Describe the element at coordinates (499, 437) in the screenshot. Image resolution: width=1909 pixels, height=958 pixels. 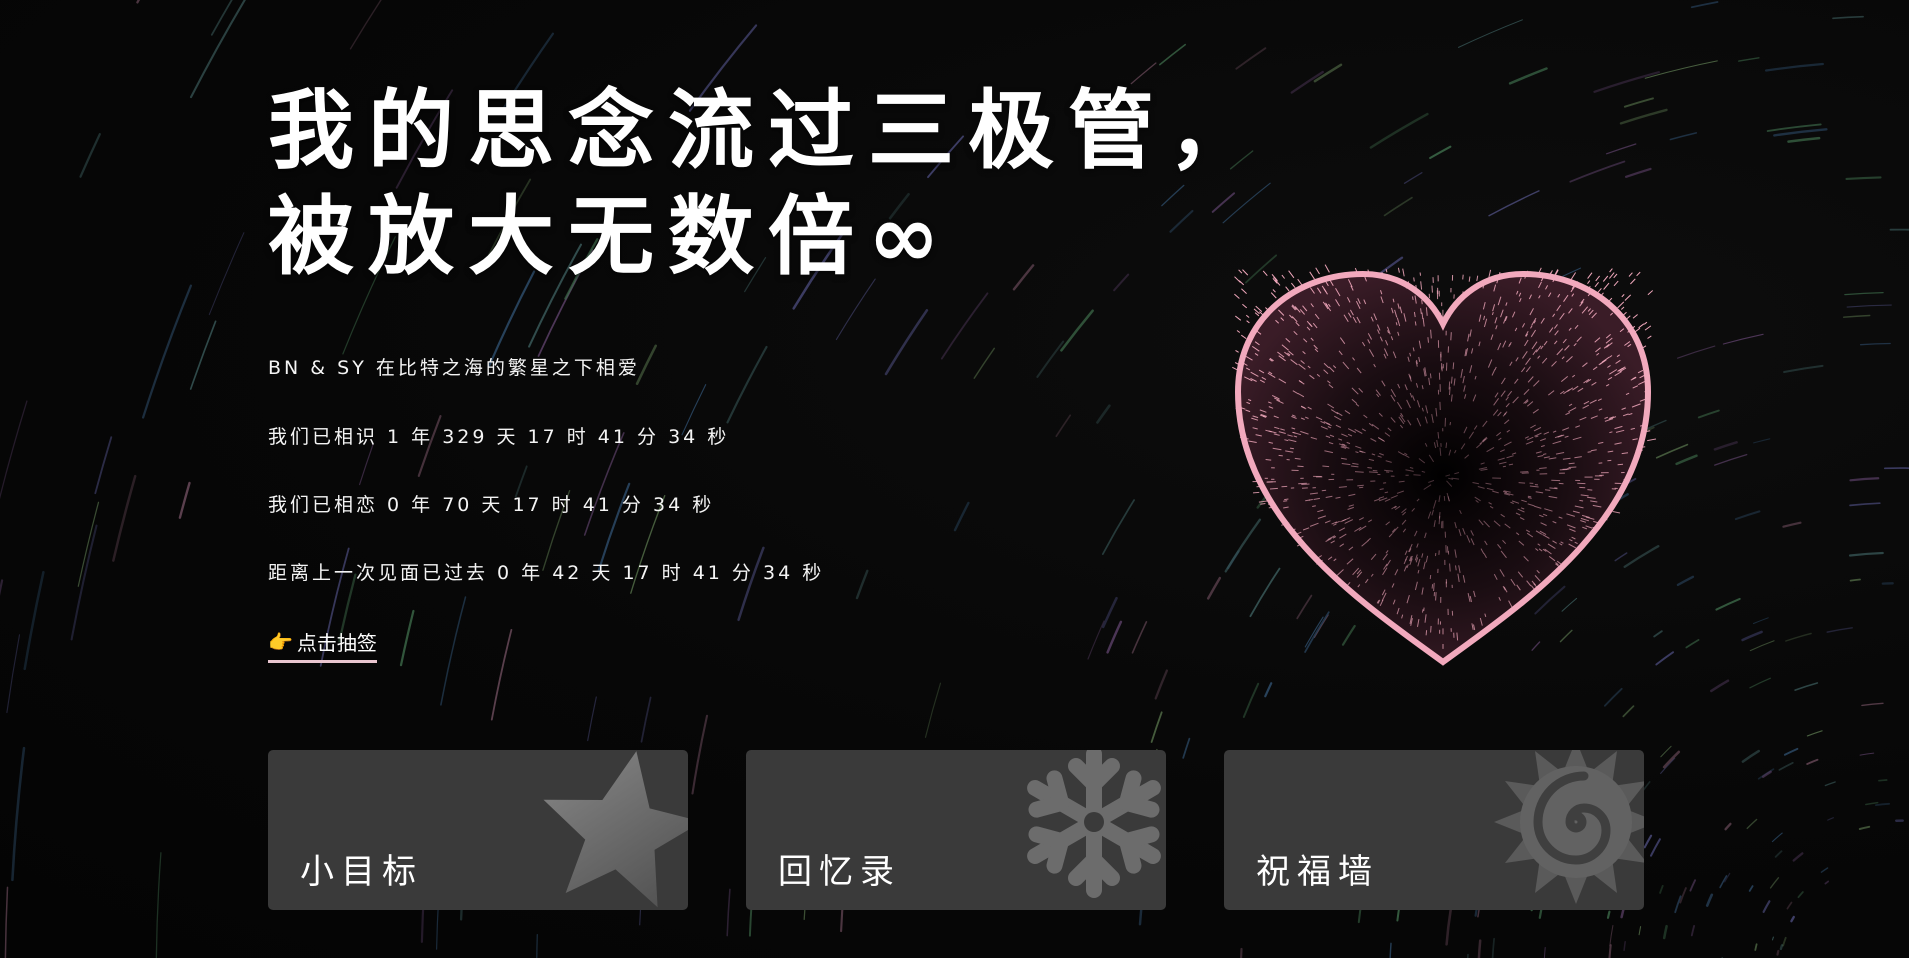
I see `known-duration-text: 我们已相识 1 年 329 天 17 时 41 分 34 秒` at that location.